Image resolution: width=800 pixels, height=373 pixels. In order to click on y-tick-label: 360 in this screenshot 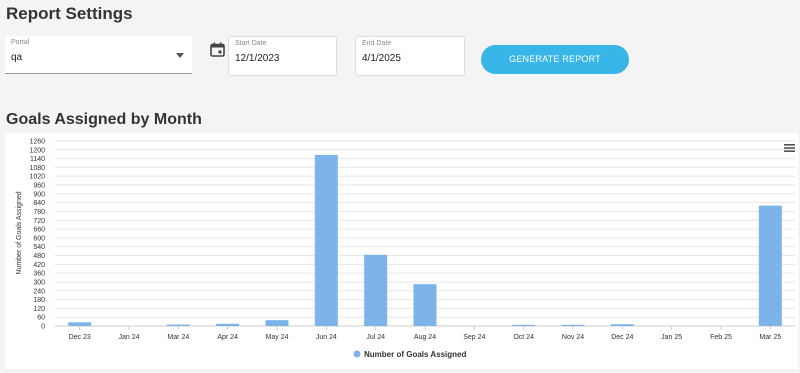, I will do `click(39, 274)`.